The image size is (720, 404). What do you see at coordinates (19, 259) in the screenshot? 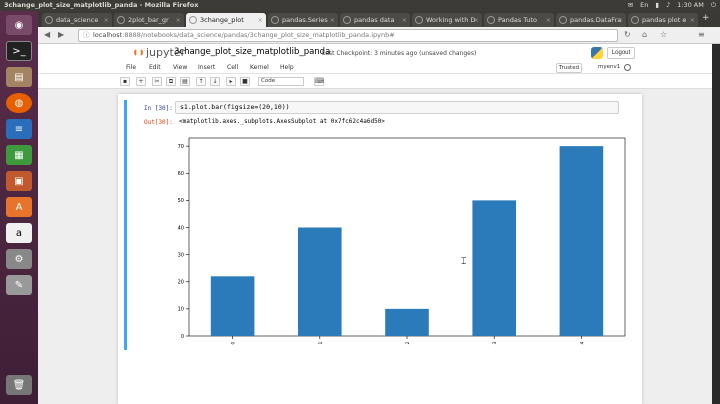
I see `settings-icon: ⚙` at bounding box center [19, 259].